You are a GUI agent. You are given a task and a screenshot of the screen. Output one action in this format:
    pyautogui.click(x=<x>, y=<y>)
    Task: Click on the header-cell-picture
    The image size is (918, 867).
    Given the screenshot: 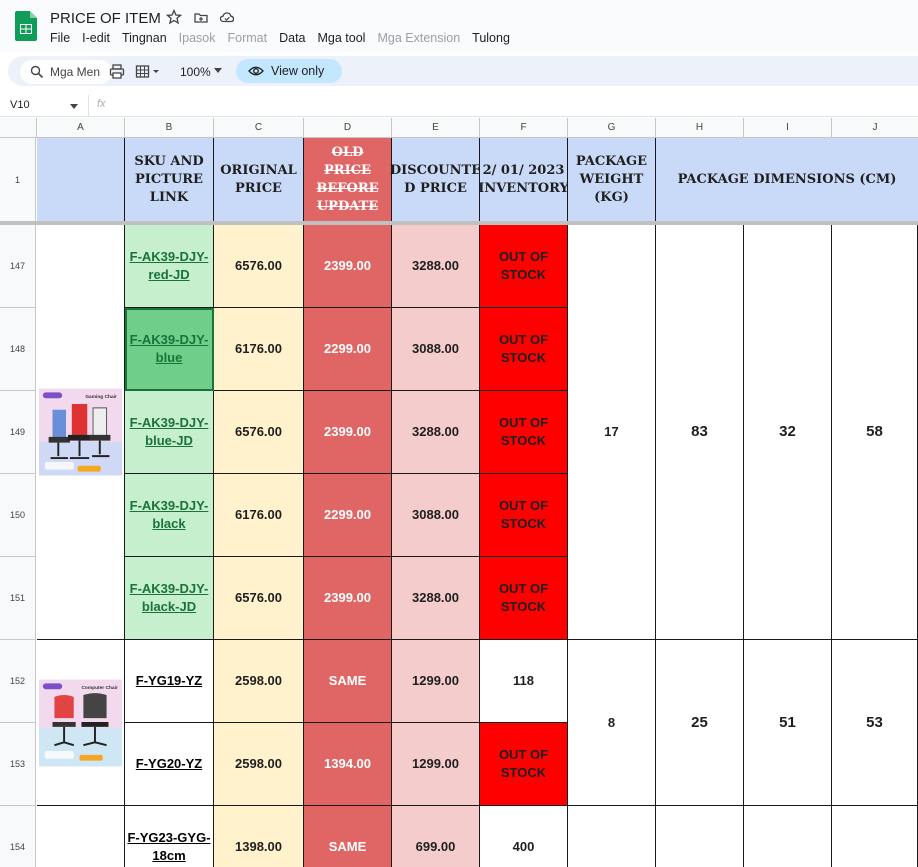 What is the action you would take?
    pyautogui.click(x=81, y=180)
    